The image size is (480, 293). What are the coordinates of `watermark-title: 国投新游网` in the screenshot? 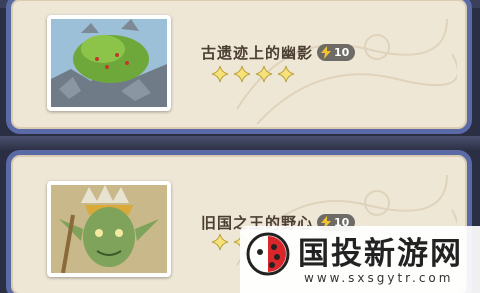 It's located at (380, 254).